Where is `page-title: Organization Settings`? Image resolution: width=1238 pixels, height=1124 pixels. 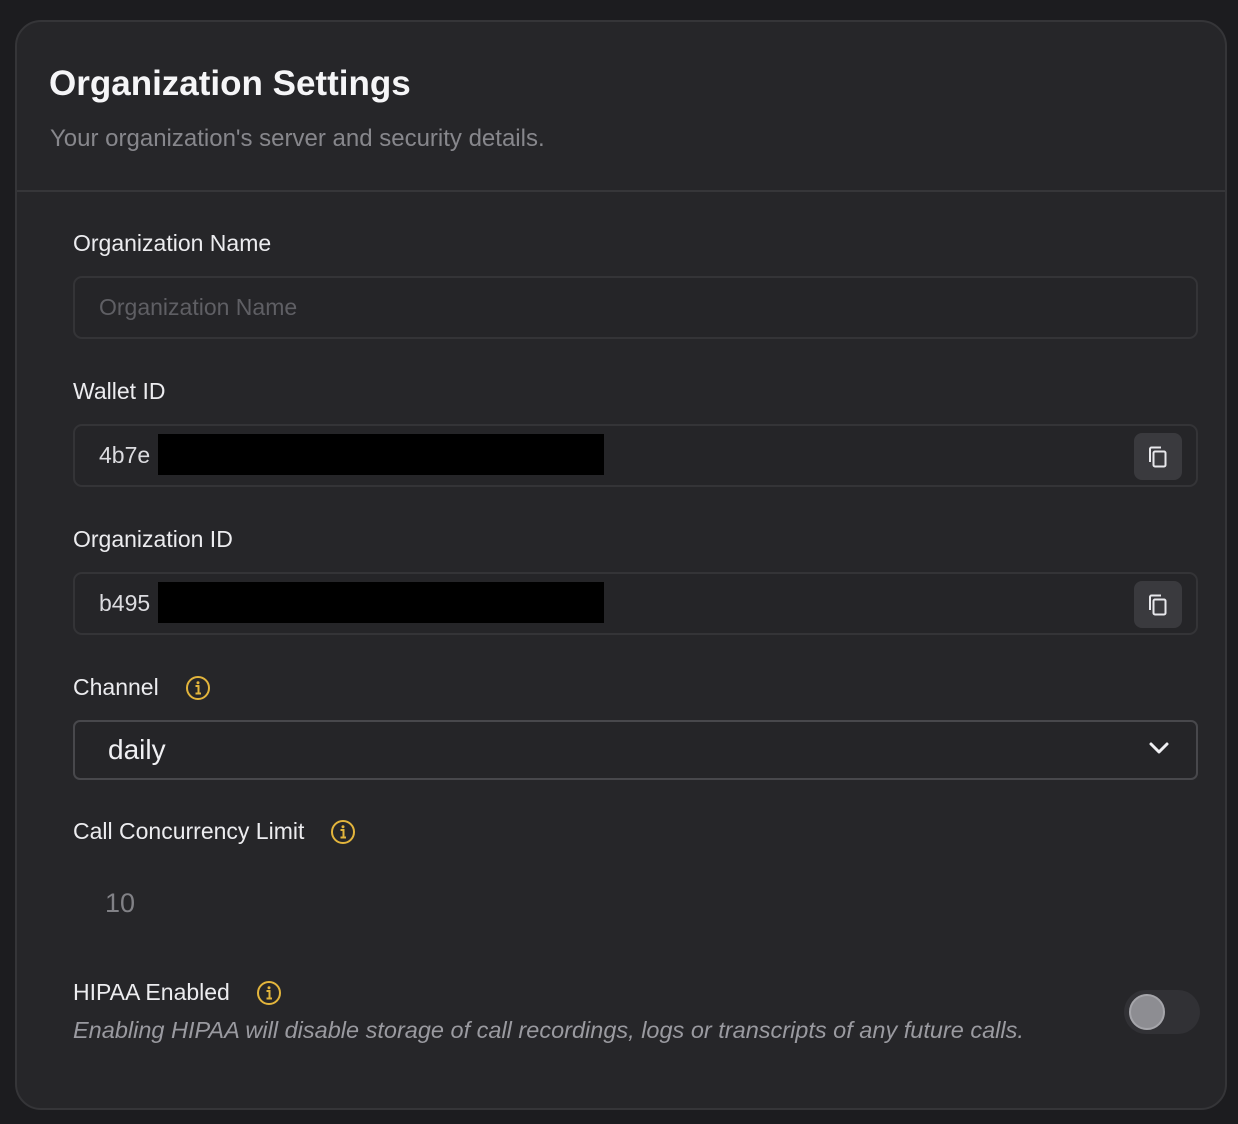 page-title: Organization Settings is located at coordinates (230, 83).